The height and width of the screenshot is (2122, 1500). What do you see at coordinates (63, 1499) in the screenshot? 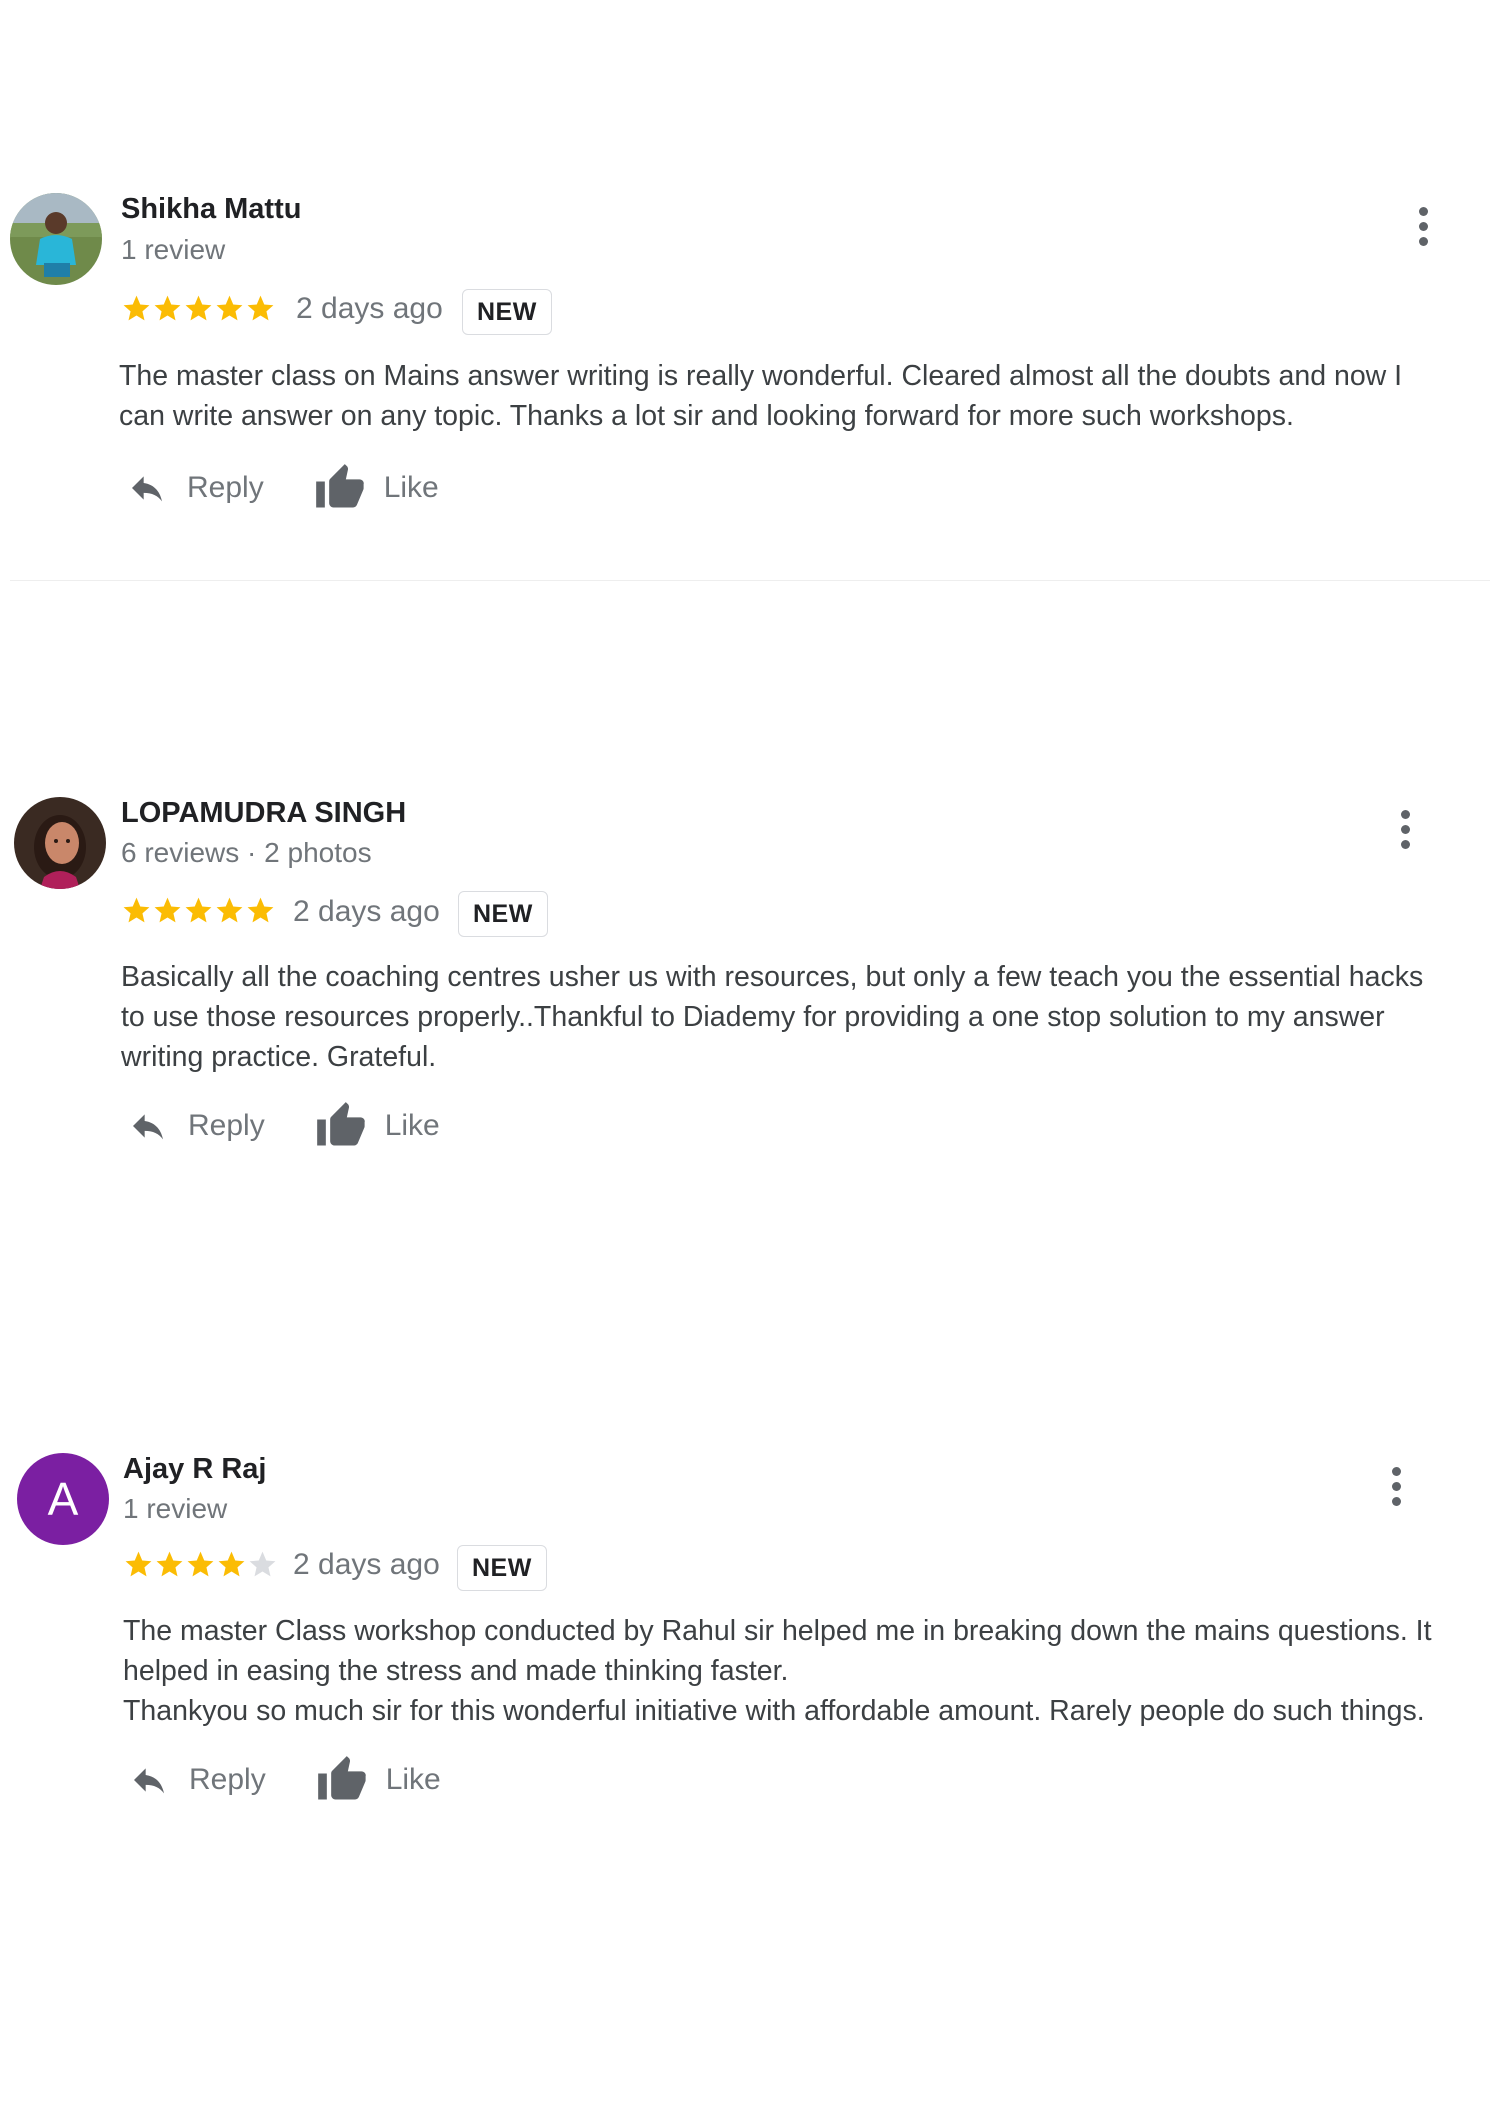
I see `avatar: A` at bounding box center [63, 1499].